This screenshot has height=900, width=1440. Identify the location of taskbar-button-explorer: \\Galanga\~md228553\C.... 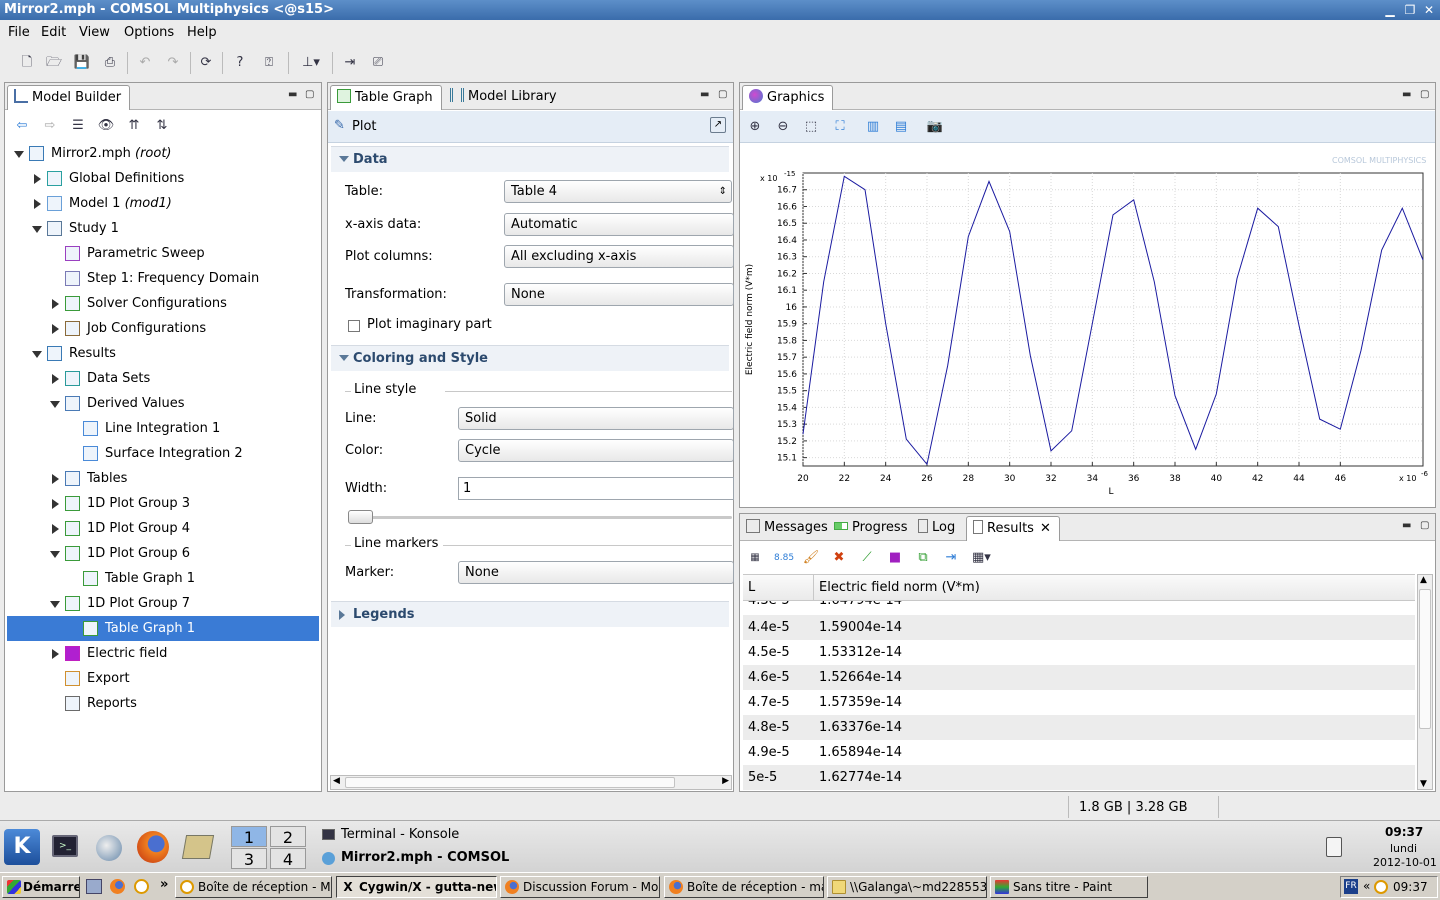
(907, 887).